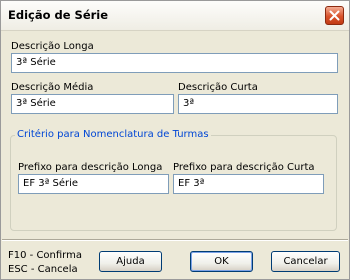 The width and height of the screenshot is (350, 280). What do you see at coordinates (93, 184) in the screenshot?
I see `prefixo-longa-input: EF 3ª Série` at bounding box center [93, 184].